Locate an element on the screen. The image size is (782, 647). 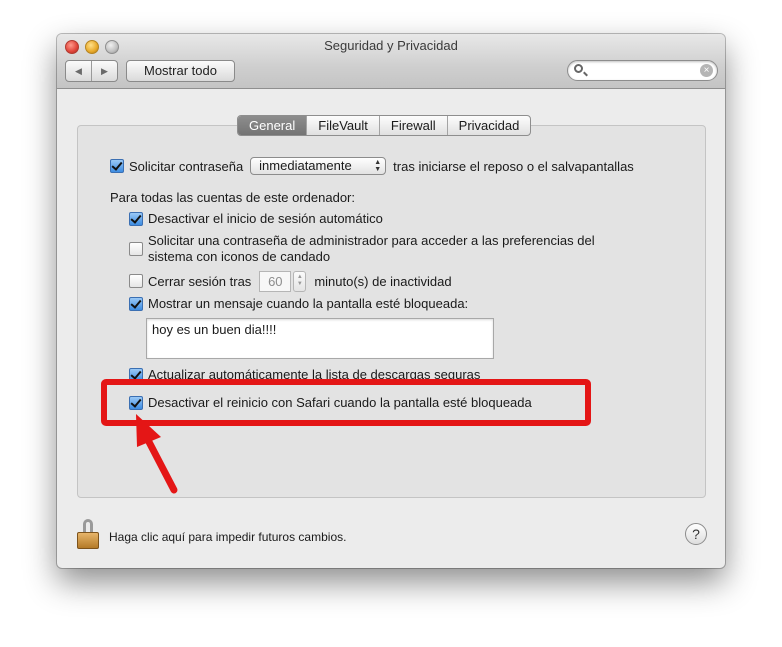
annotation-arrow-icon is located at coordinates (157, 454).